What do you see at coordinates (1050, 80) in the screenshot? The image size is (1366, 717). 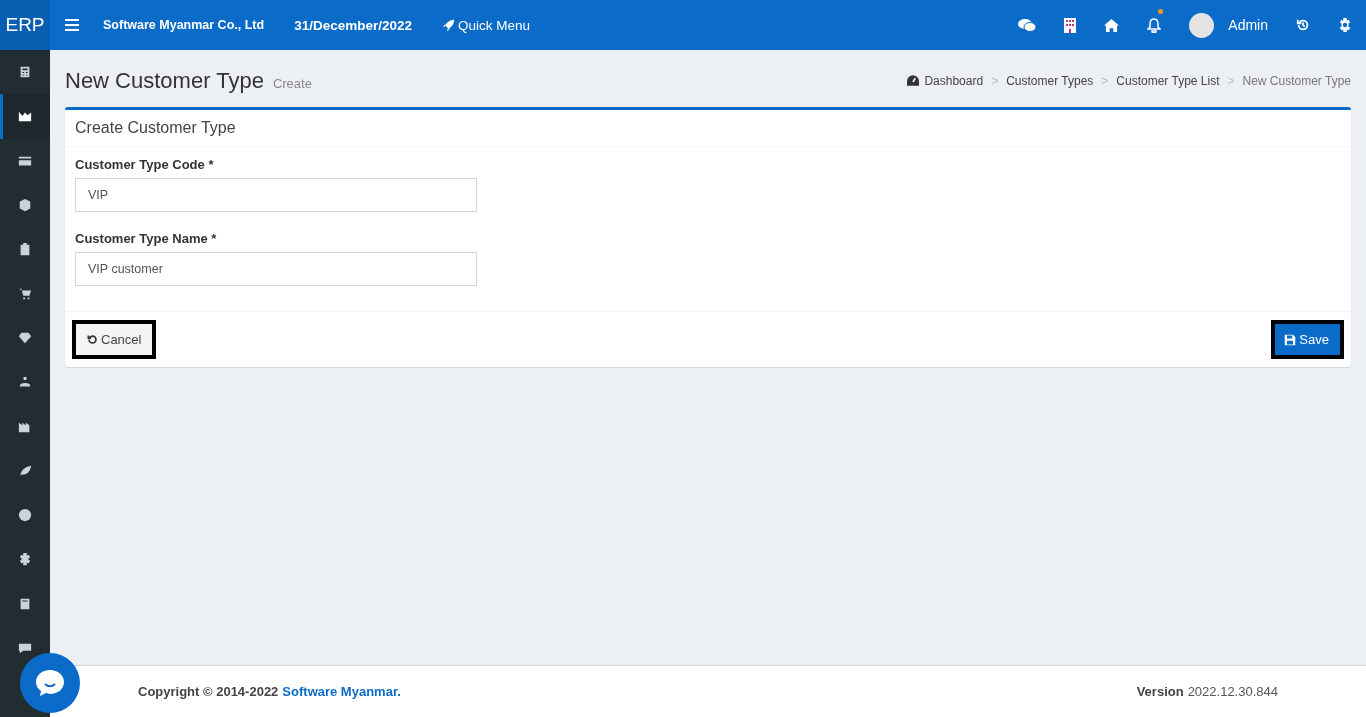 I see `breadcrumb-link: Customer Types` at bounding box center [1050, 80].